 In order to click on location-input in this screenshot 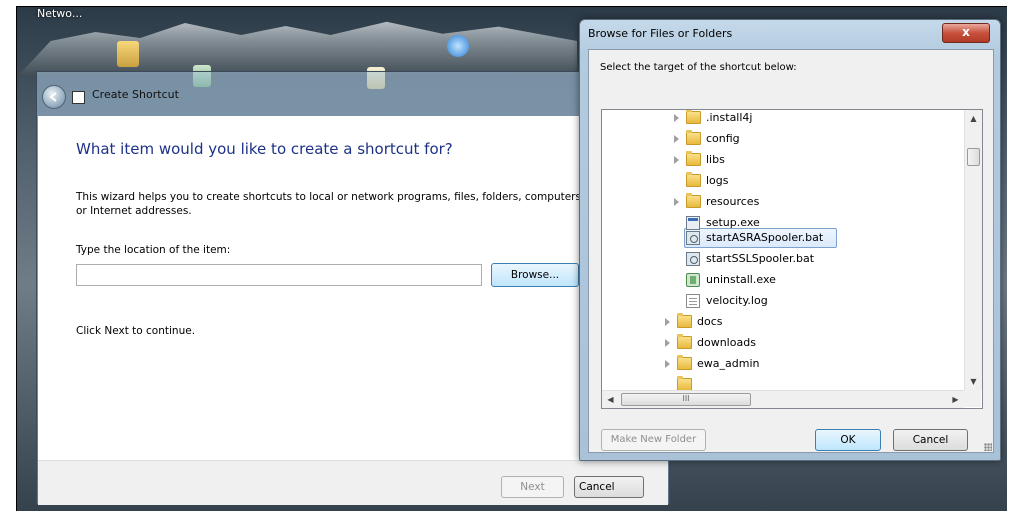, I will do `click(279, 275)`.